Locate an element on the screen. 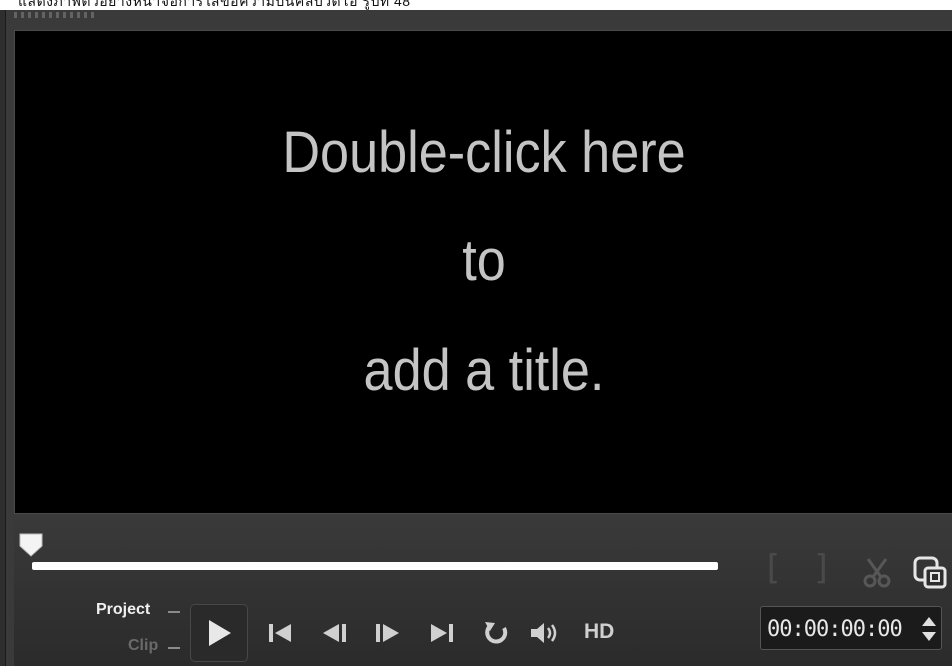 The image size is (952, 666). title-placeholder-line-1: Double-click here is located at coordinates (484, 152).